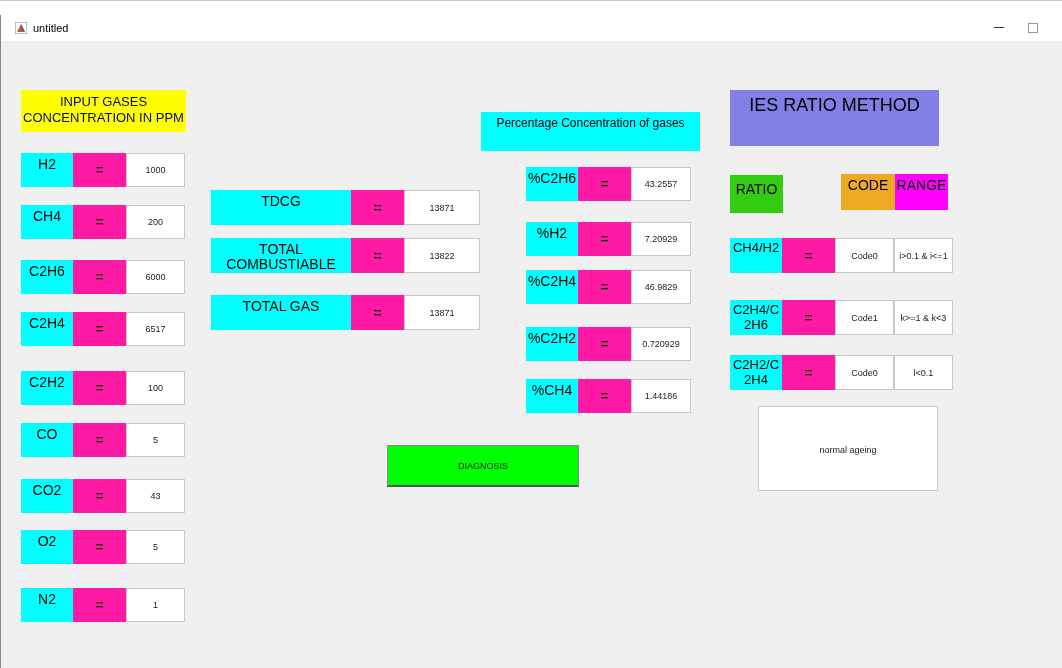 The width and height of the screenshot is (1062, 668). Describe the element at coordinates (281, 207) in the screenshot. I see `total-label: TDCG` at that location.